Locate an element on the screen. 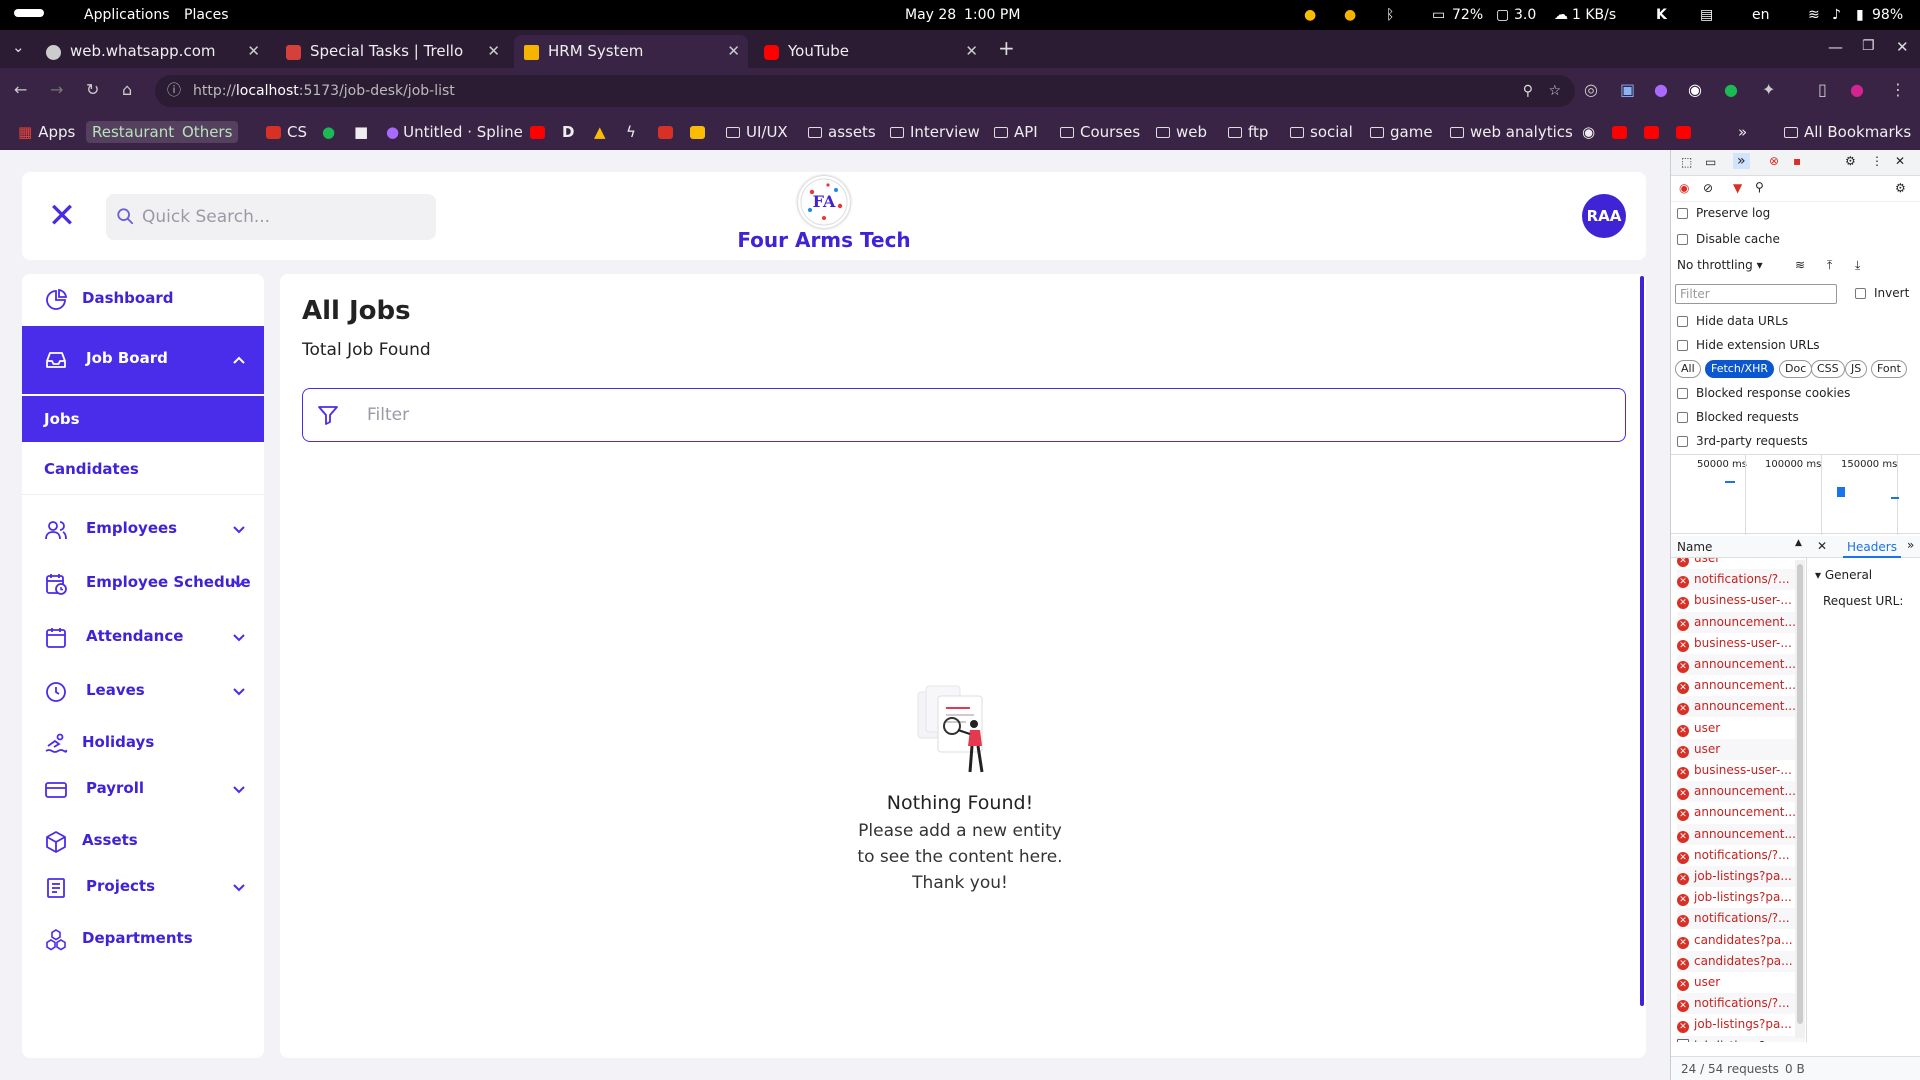  bookmark-framer-icon: ϟ is located at coordinates (631, 132).